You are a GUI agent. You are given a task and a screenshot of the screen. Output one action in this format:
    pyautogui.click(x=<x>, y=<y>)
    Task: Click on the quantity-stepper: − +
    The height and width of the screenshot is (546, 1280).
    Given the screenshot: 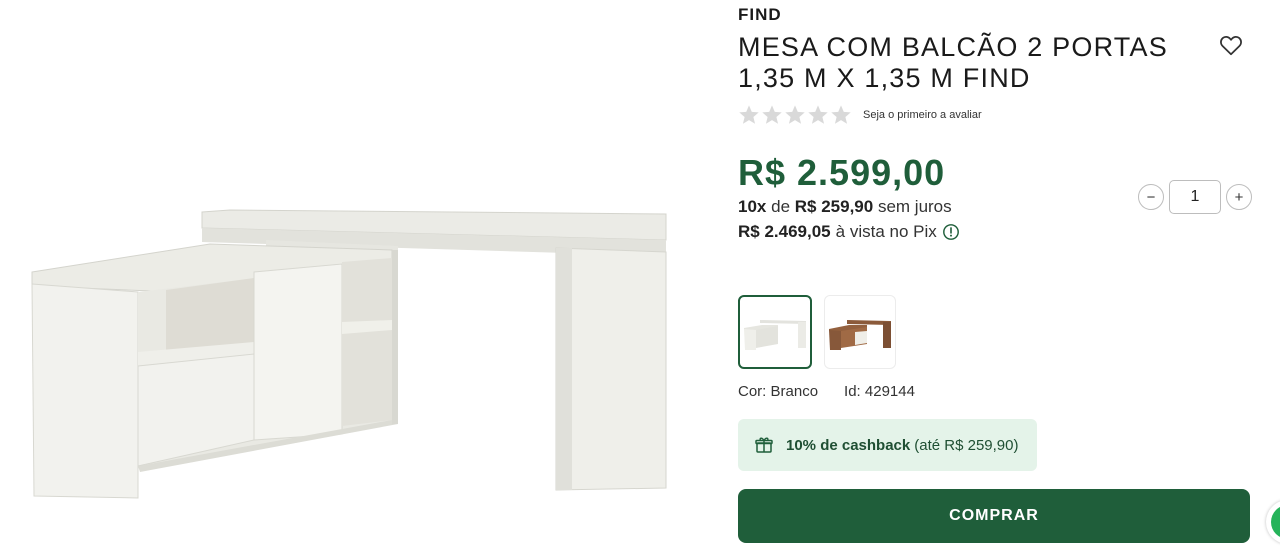 What is the action you would take?
    pyautogui.click(x=1195, y=197)
    